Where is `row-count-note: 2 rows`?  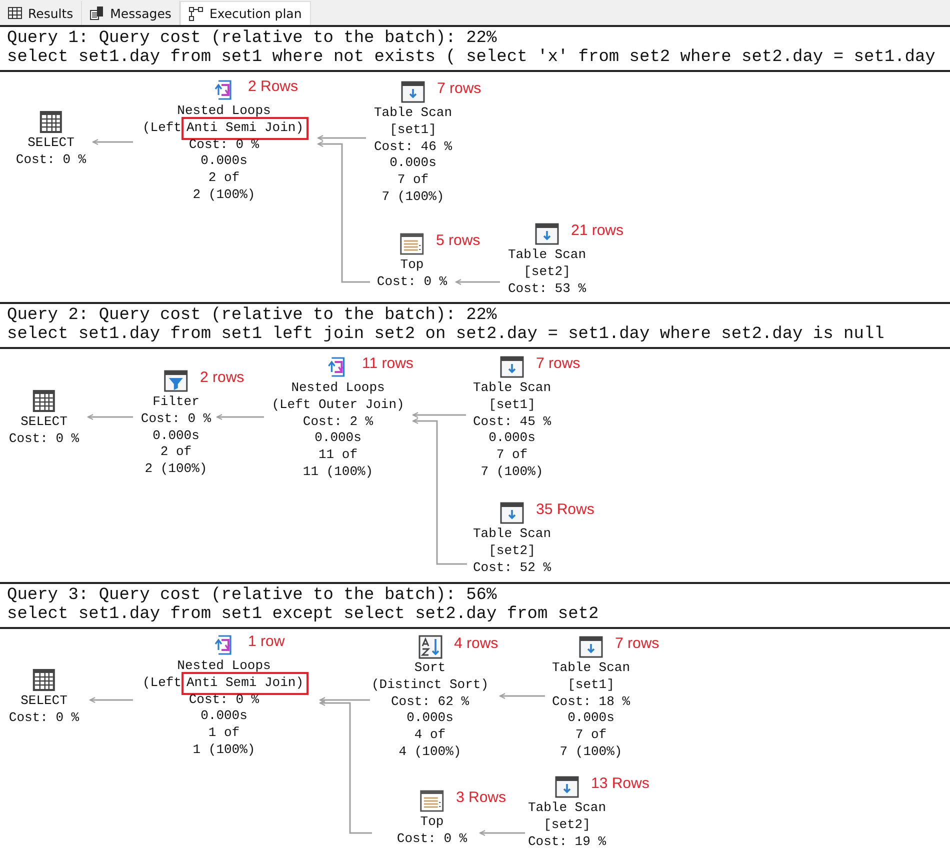
row-count-note: 2 rows is located at coordinates (222, 377).